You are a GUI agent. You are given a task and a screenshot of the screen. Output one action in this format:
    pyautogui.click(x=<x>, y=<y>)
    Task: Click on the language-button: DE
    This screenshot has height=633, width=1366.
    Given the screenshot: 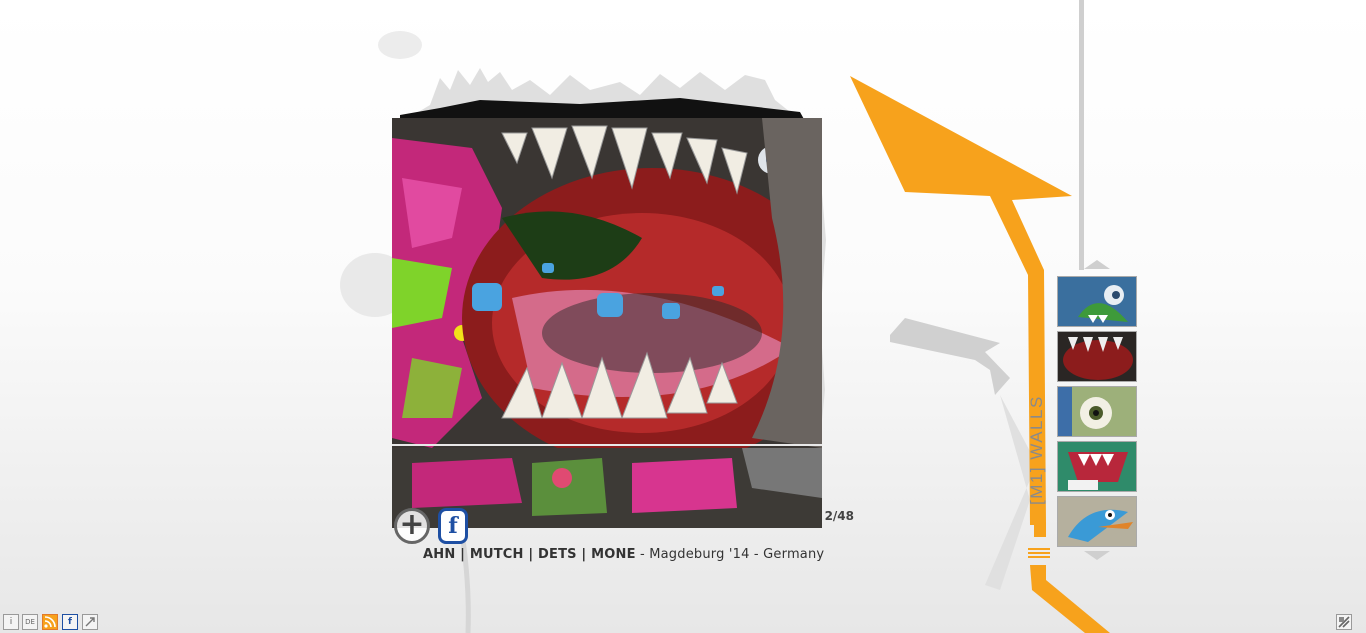 What is the action you would take?
    pyautogui.click(x=30, y=622)
    